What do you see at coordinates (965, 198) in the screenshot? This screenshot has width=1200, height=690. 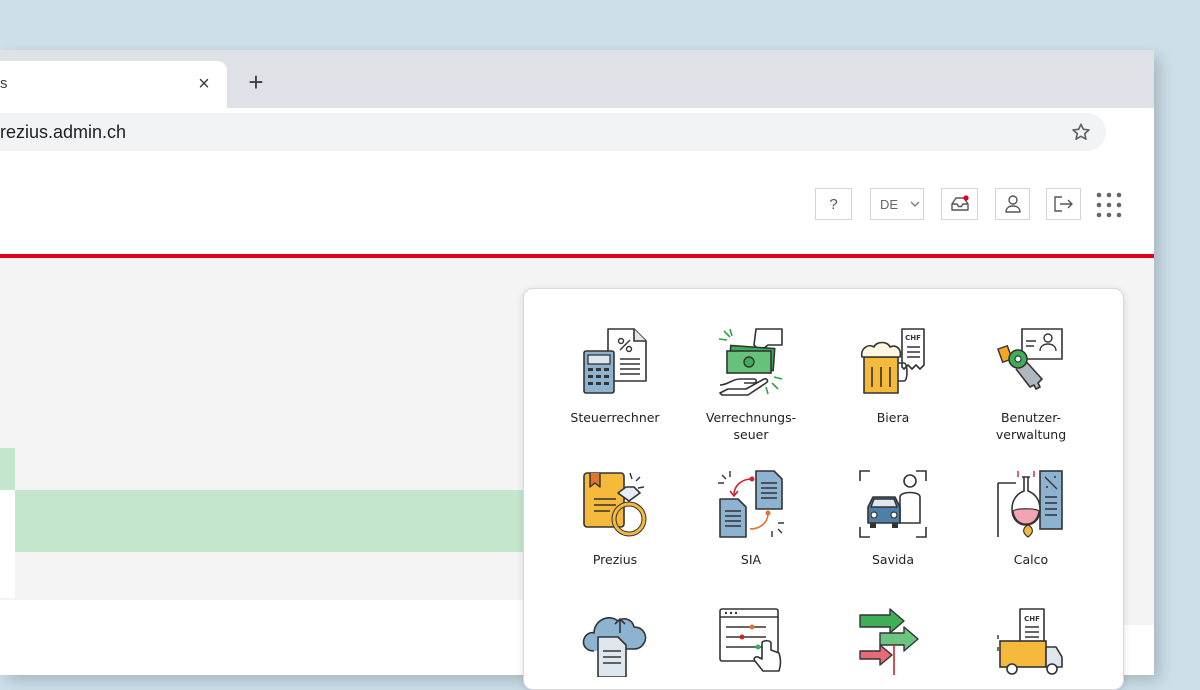 I see `notification-dot` at bounding box center [965, 198].